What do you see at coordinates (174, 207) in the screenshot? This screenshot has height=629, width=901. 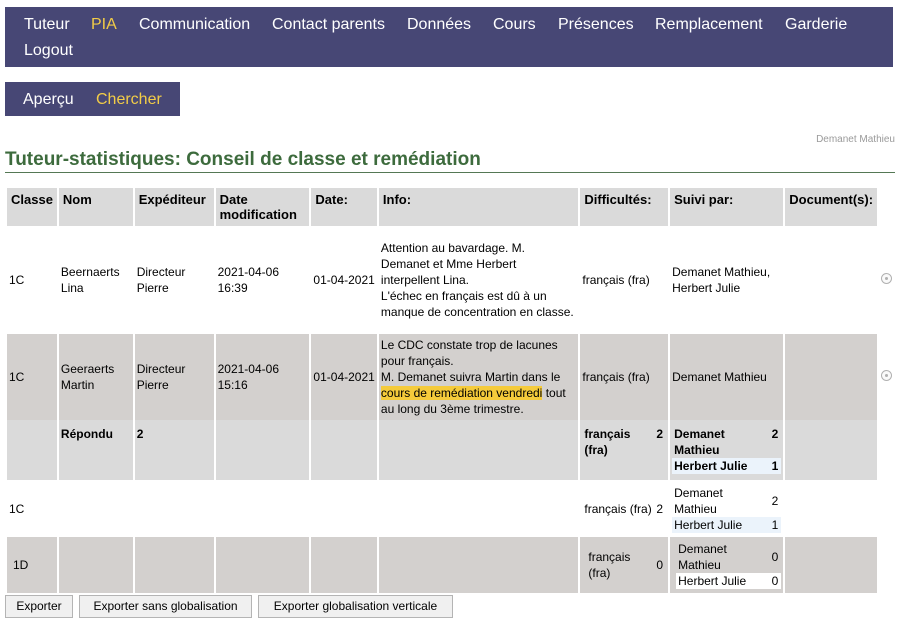 I see `header-expediteur: Expéditeur` at bounding box center [174, 207].